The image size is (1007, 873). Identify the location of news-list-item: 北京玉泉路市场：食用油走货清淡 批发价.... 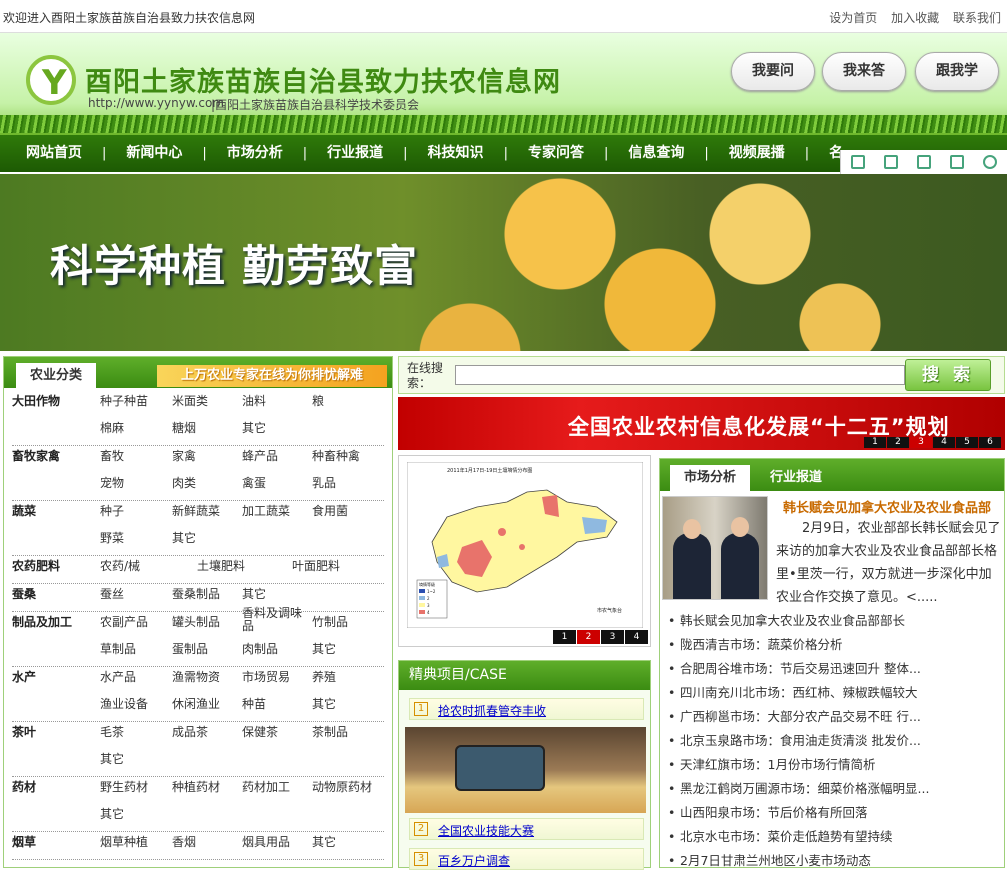
(834, 741).